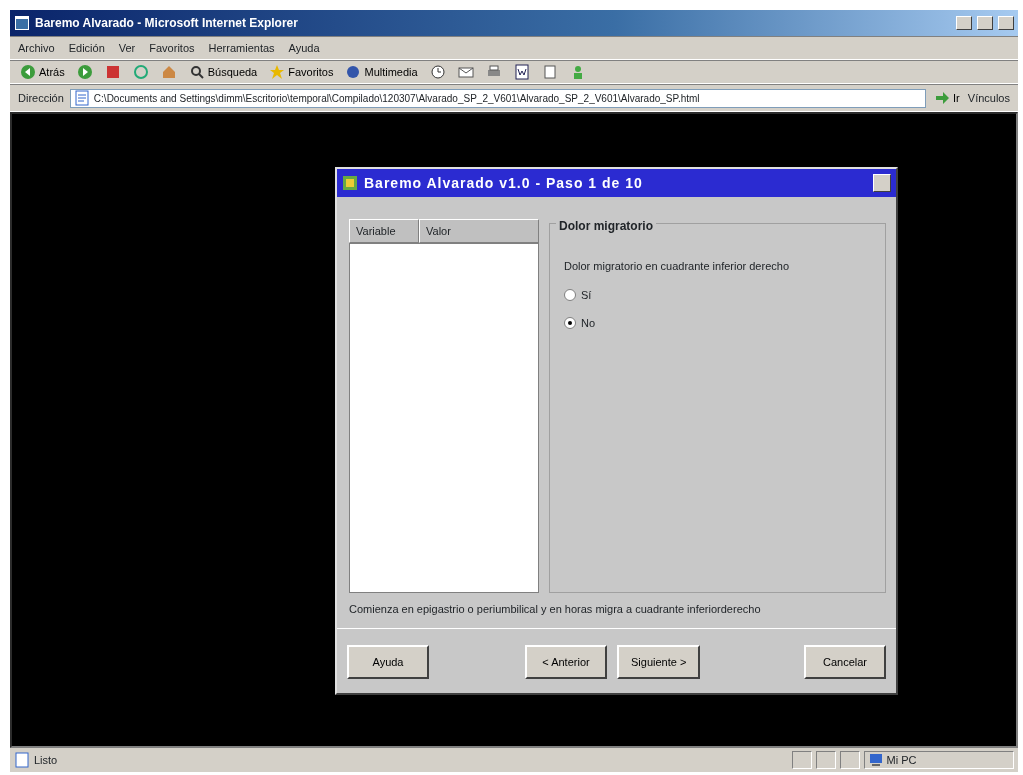 The width and height of the screenshot is (1023, 775). What do you see at coordinates (22, 23) in the screenshot?
I see `browser-icon` at bounding box center [22, 23].